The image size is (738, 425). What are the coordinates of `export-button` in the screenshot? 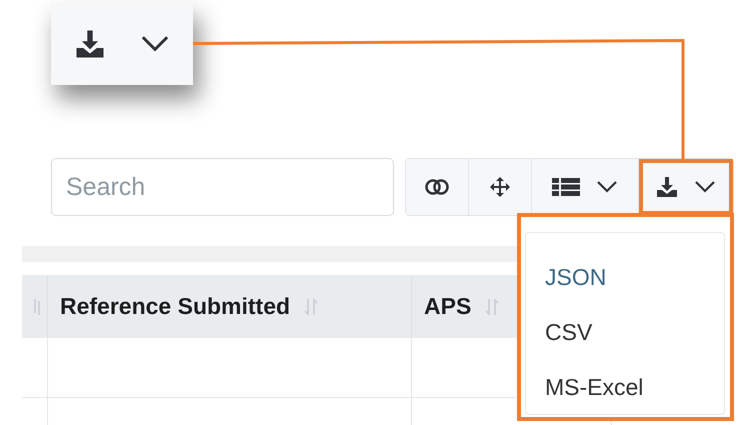 It's located at (686, 187).